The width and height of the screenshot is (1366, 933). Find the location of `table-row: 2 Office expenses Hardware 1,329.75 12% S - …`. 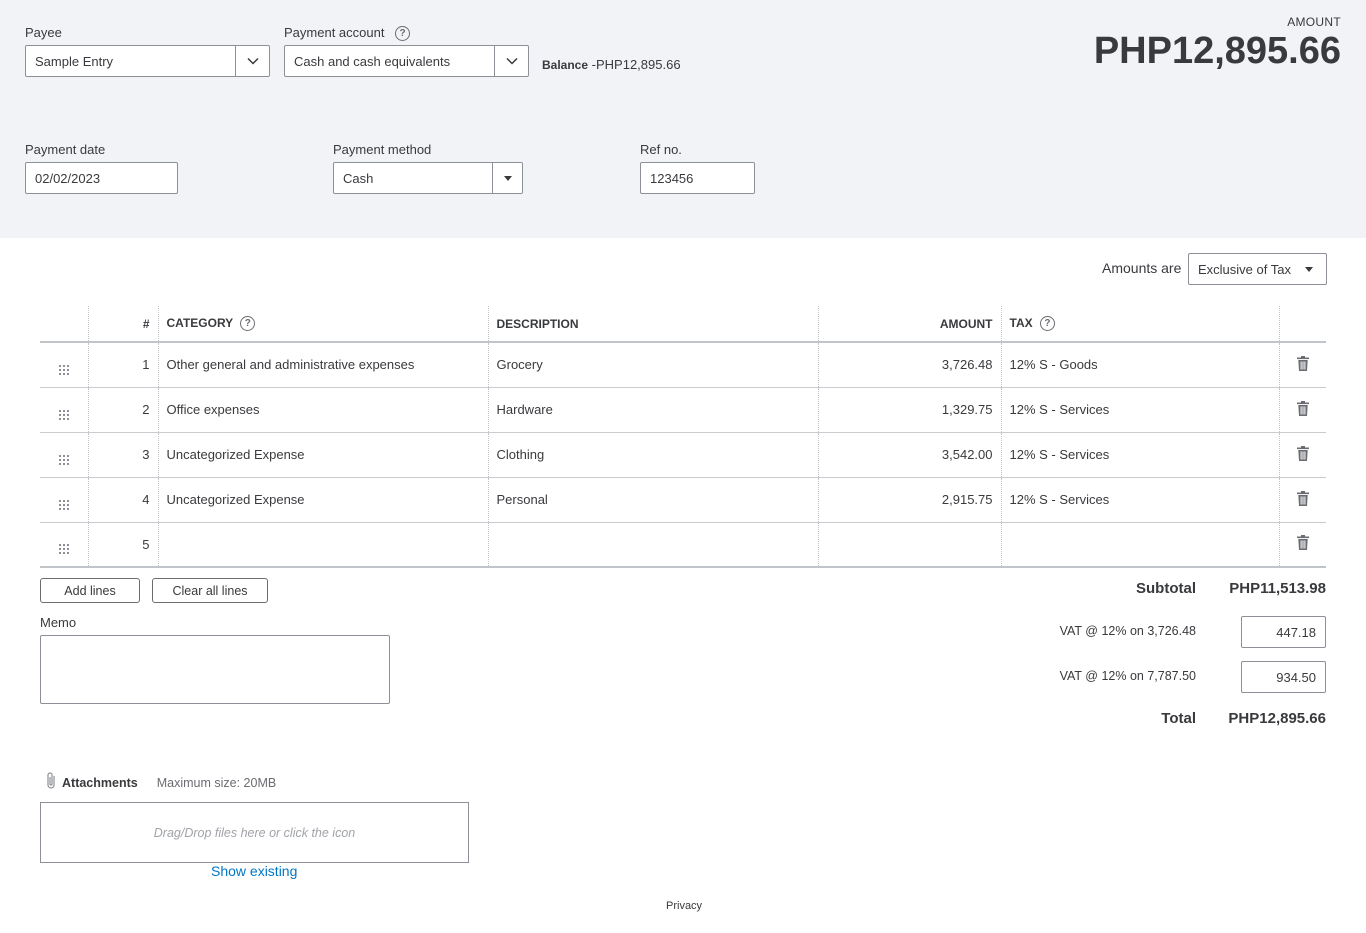

table-row: 2 Office expenses Hardware 1,329.75 12% S - … is located at coordinates (683, 410).